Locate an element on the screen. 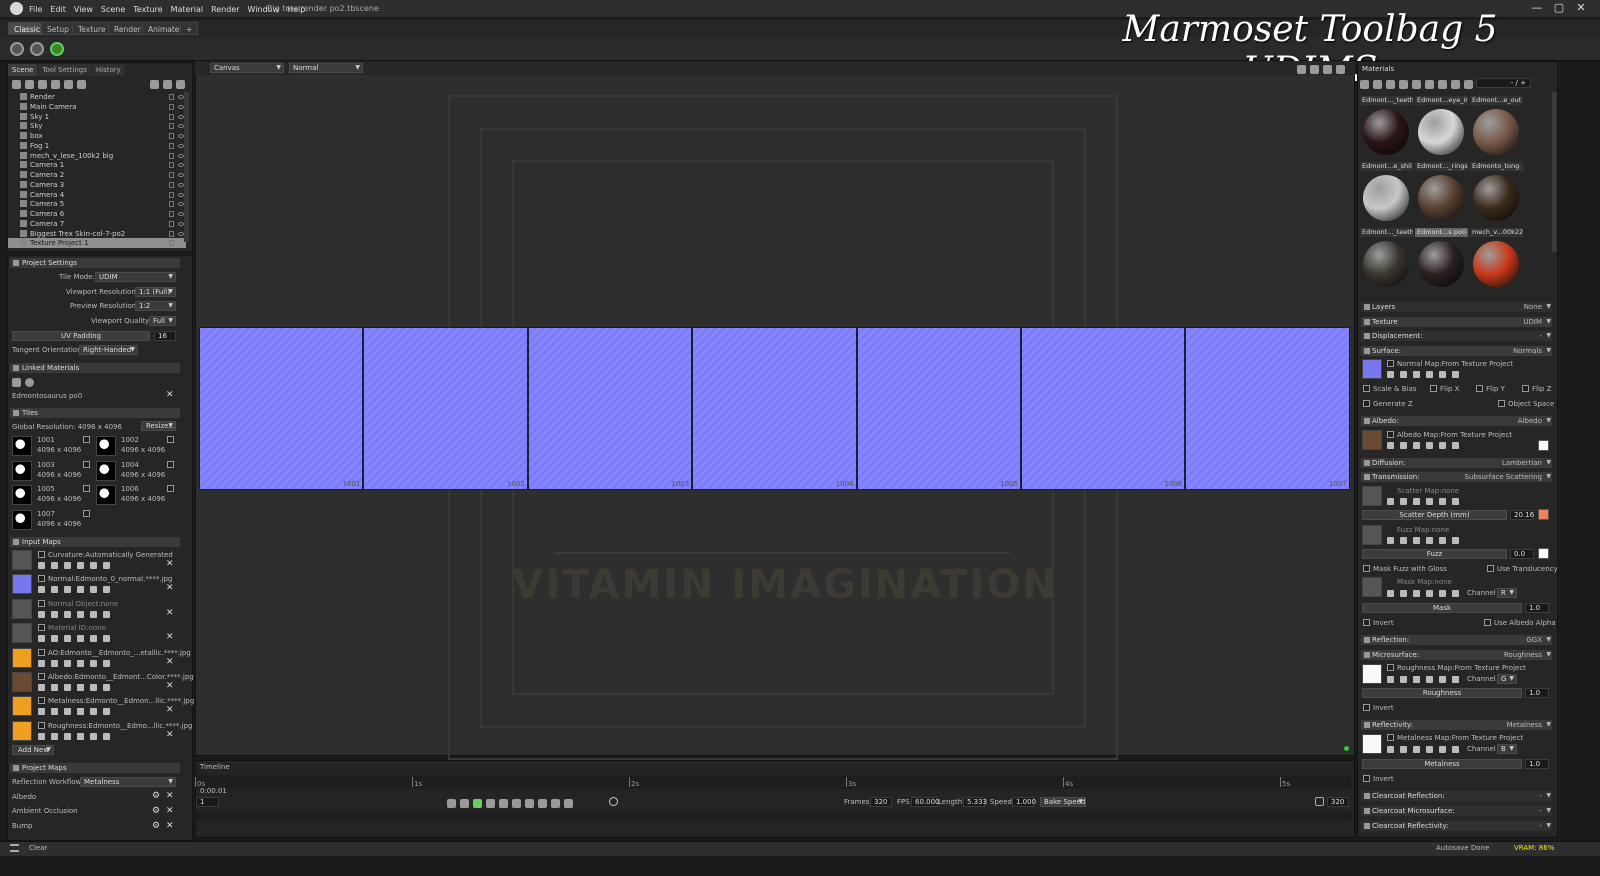  help-icon is located at coordinates (1468, 84).